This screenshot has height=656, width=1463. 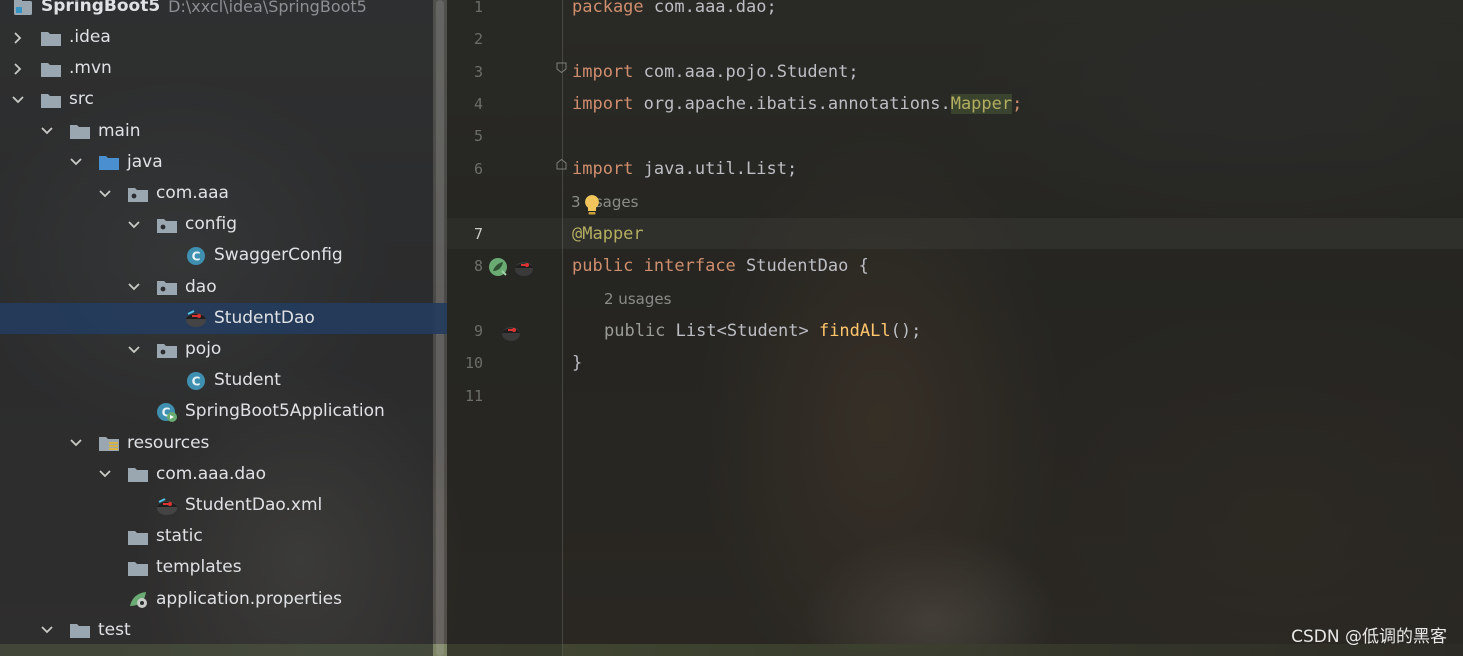 I want to click on tree-item-config: config, so click(x=223, y=224).